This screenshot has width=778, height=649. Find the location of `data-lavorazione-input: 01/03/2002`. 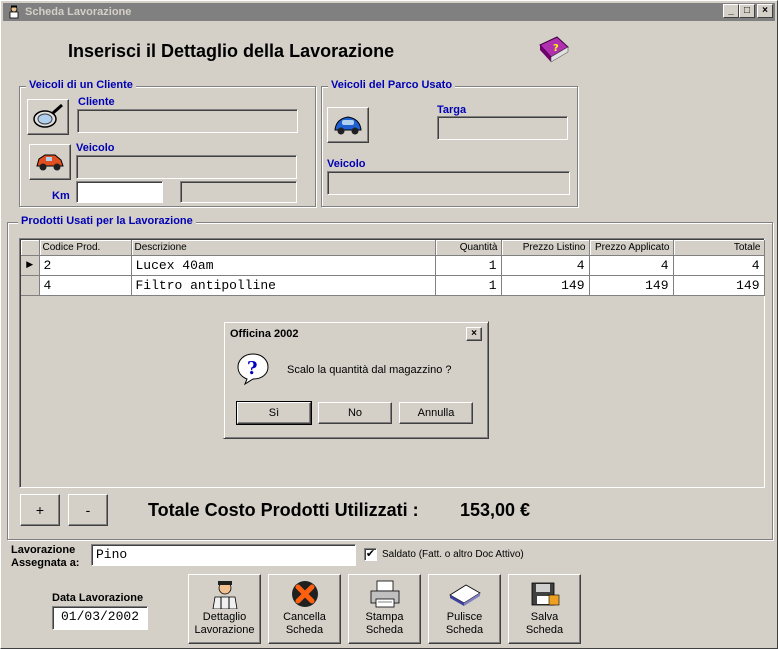

data-lavorazione-input: 01/03/2002 is located at coordinates (100, 618).